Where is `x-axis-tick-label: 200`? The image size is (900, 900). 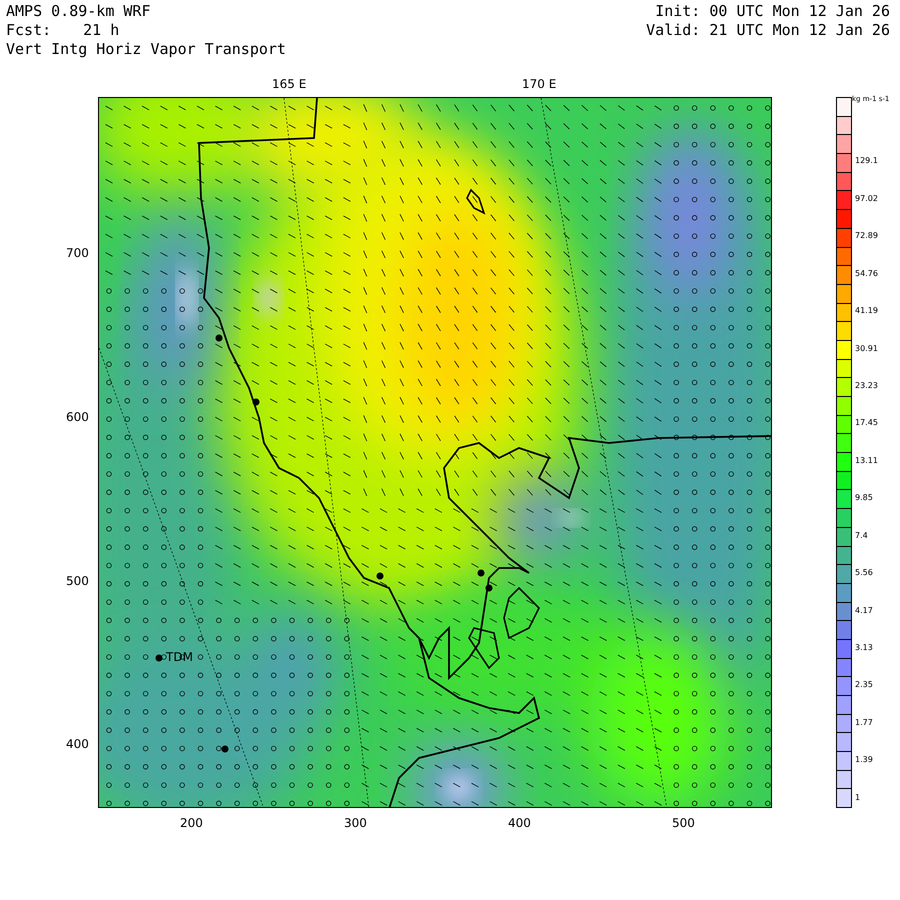 x-axis-tick-label: 200 is located at coordinates (191, 823).